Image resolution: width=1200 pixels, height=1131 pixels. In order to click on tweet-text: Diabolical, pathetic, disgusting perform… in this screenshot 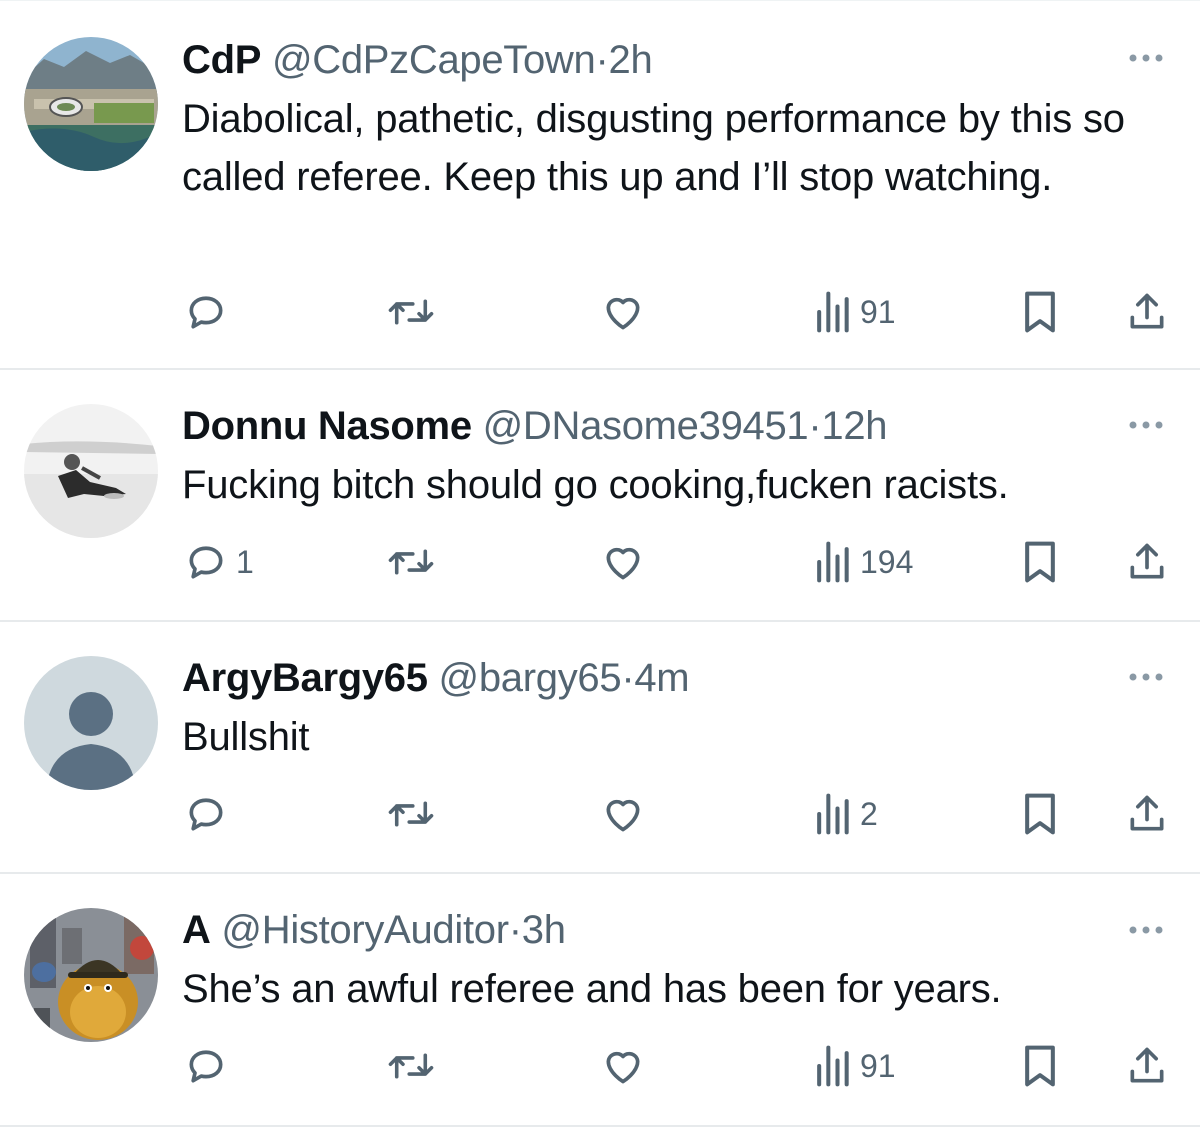, I will do `click(653, 148)`.